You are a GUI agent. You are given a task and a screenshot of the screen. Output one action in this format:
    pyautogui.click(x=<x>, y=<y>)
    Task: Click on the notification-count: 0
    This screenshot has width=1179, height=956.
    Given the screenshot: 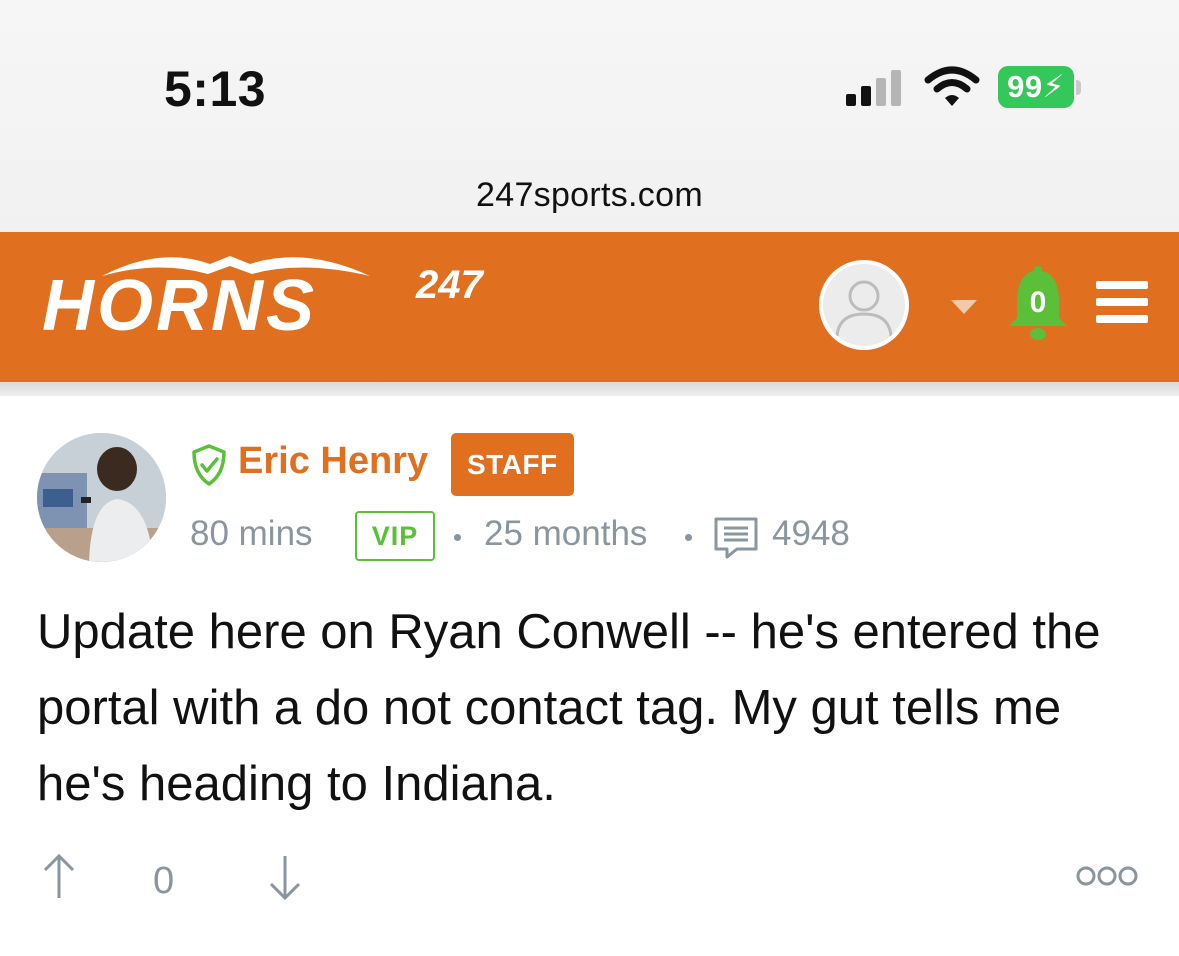 What is the action you would take?
    pyautogui.click(x=1038, y=302)
    